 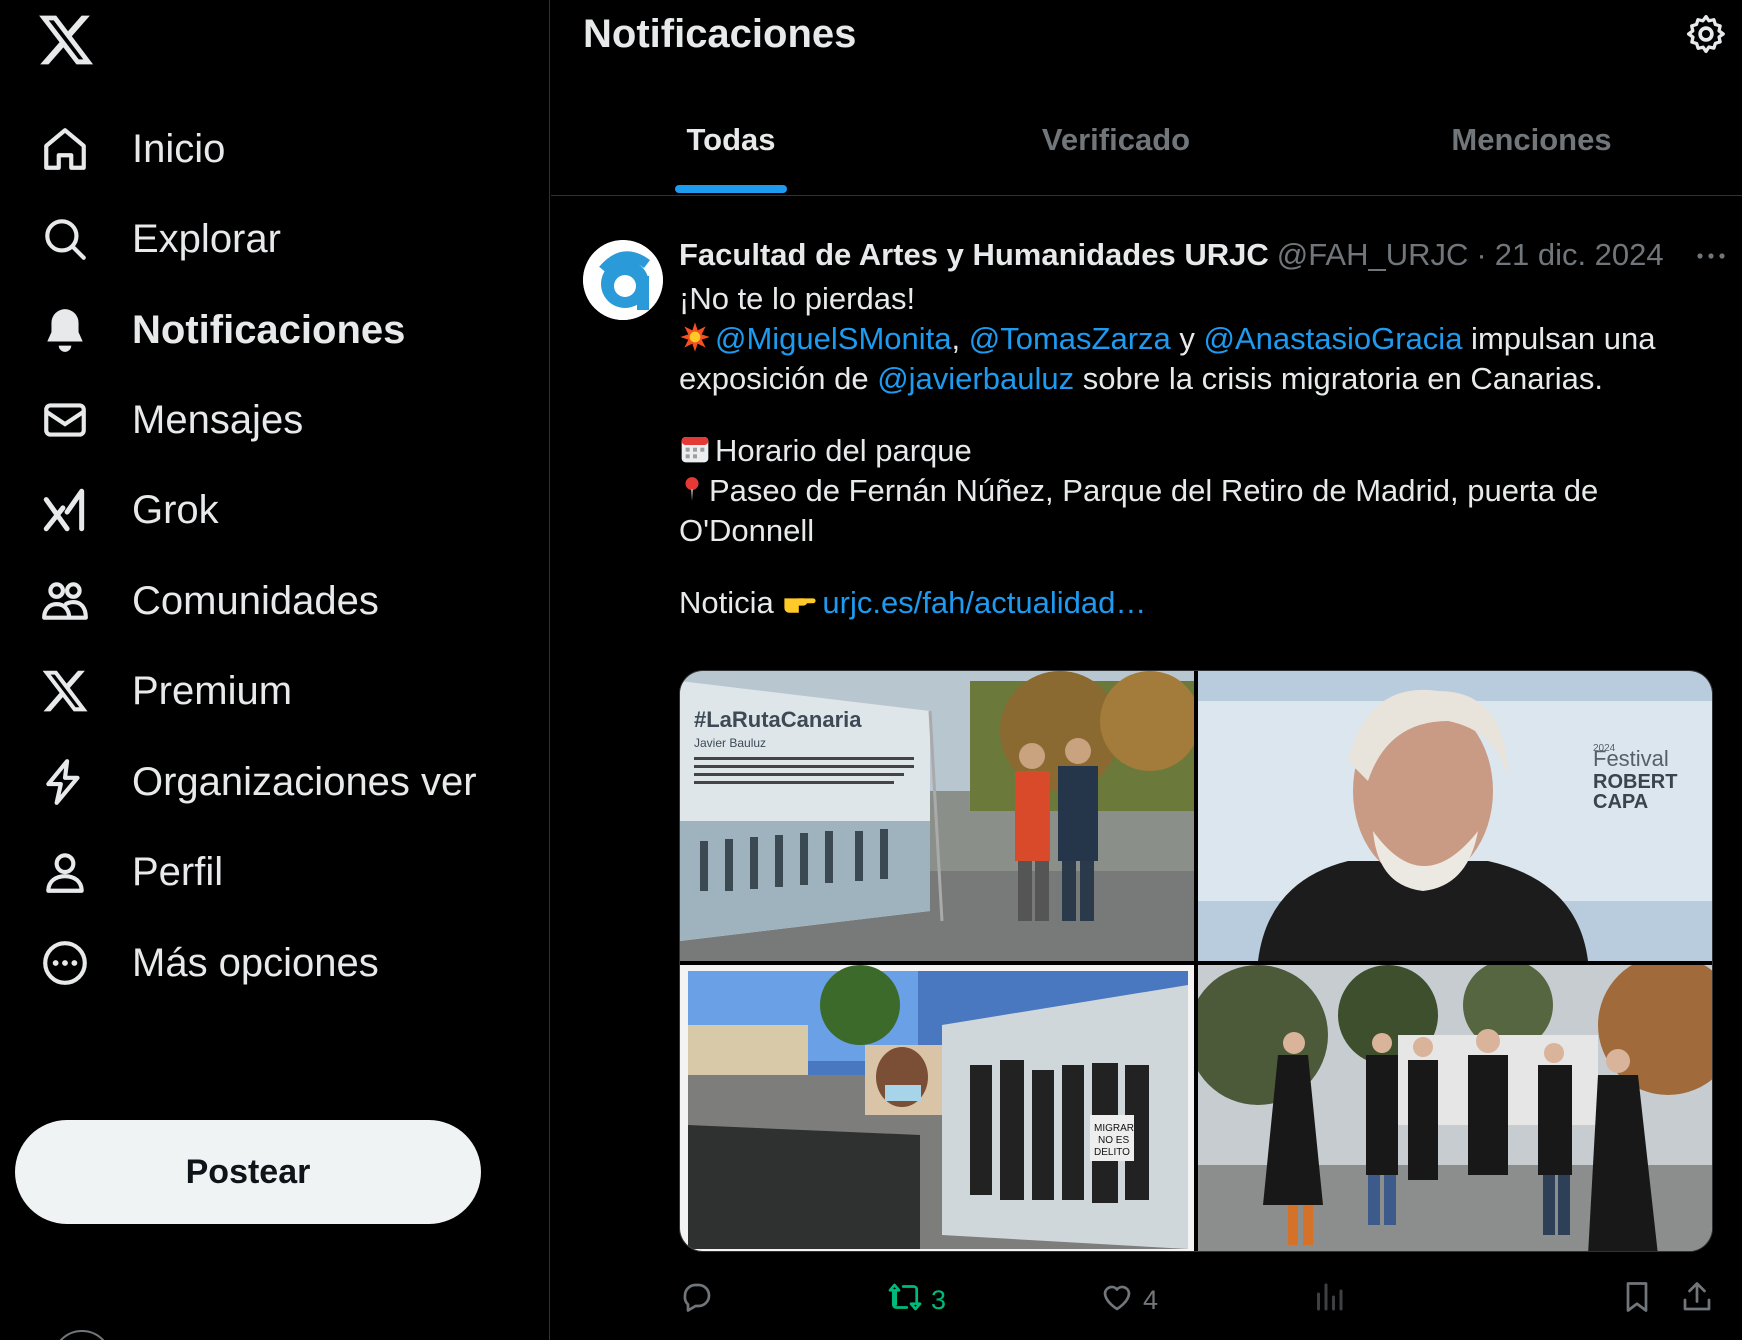 I want to click on photo2-year: 2024, so click(x=1604, y=748).